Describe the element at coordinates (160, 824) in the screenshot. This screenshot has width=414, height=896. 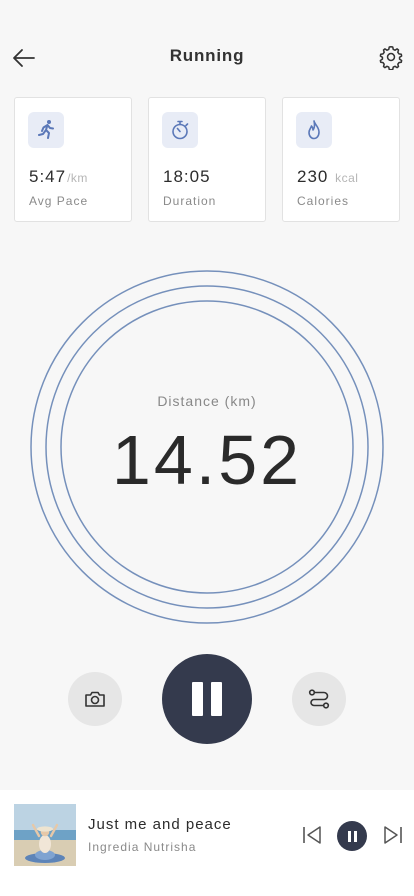
I see `song-title: Just me and peace` at that location.